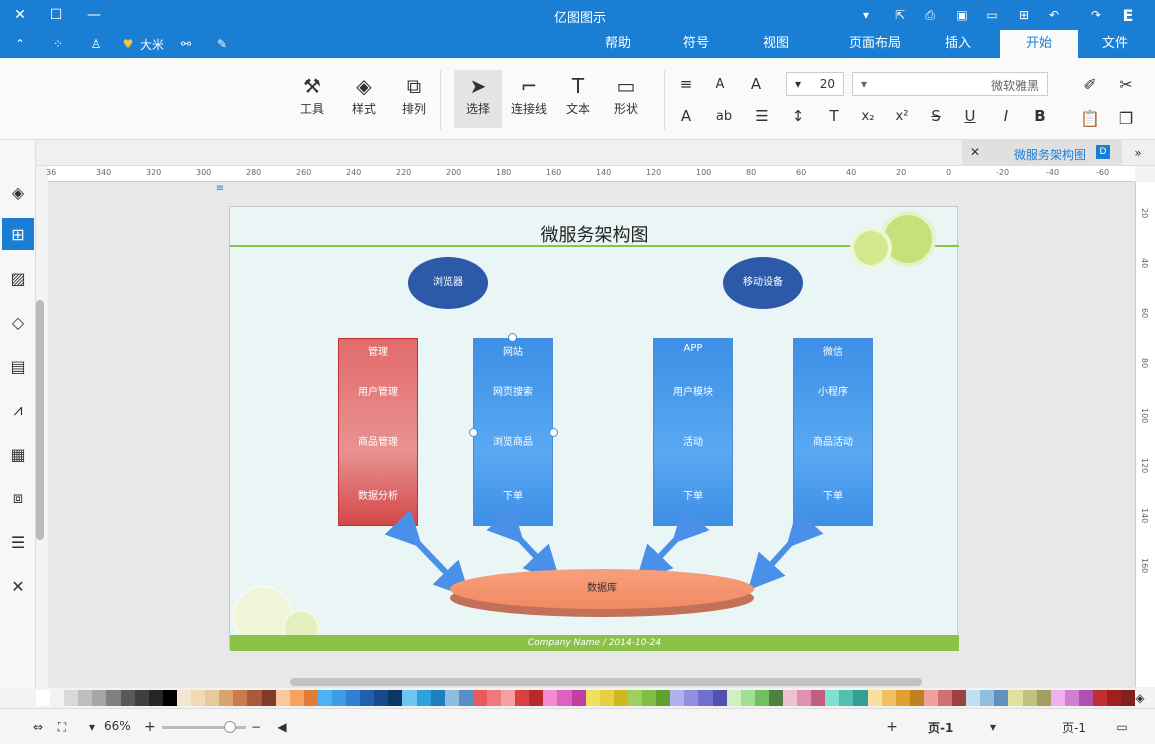  Describe the element at coordinates (975, 152) in the screenshot. I see `close-tab-icon: ✕` at that location.